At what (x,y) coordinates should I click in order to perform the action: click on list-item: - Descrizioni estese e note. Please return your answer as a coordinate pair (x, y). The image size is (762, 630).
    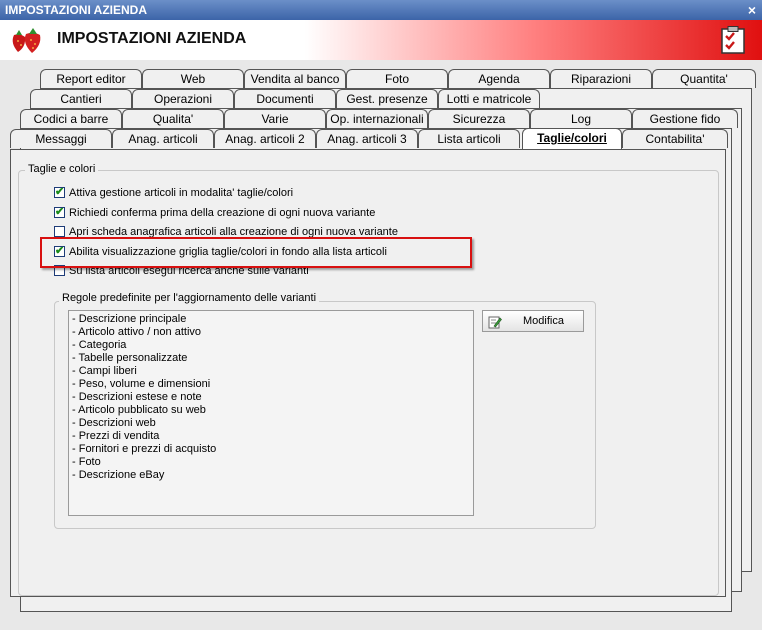
    Looking at the image, I should click on (271, 397).